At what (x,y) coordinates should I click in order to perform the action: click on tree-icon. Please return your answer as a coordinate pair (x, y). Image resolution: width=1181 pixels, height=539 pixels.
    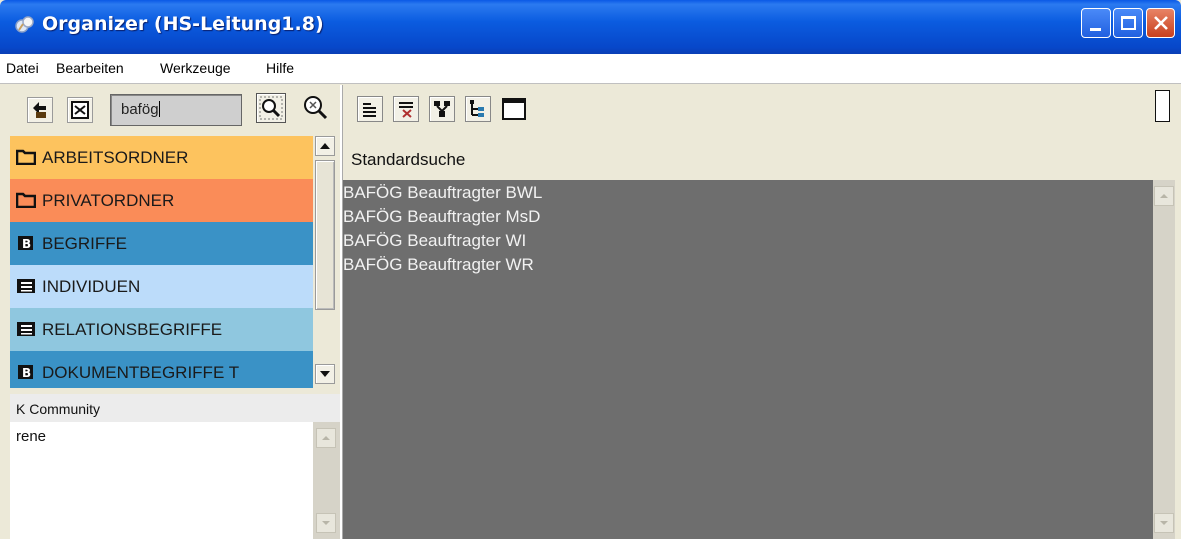
    Looking at the image, I should click on (477, 108).